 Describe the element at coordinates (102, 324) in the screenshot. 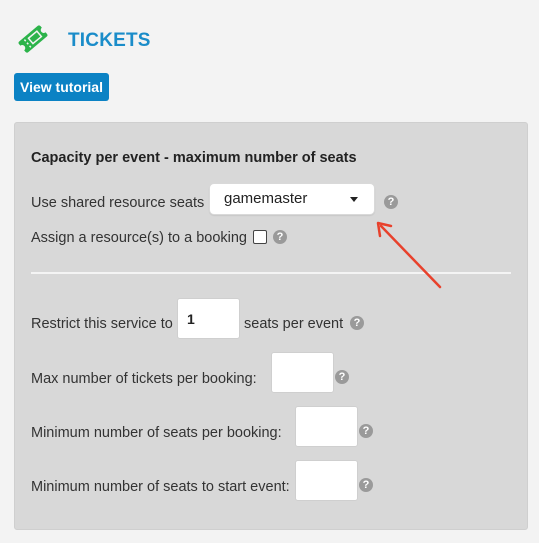

I see `restrict-prefix-label: Restrict this service to` at that location.